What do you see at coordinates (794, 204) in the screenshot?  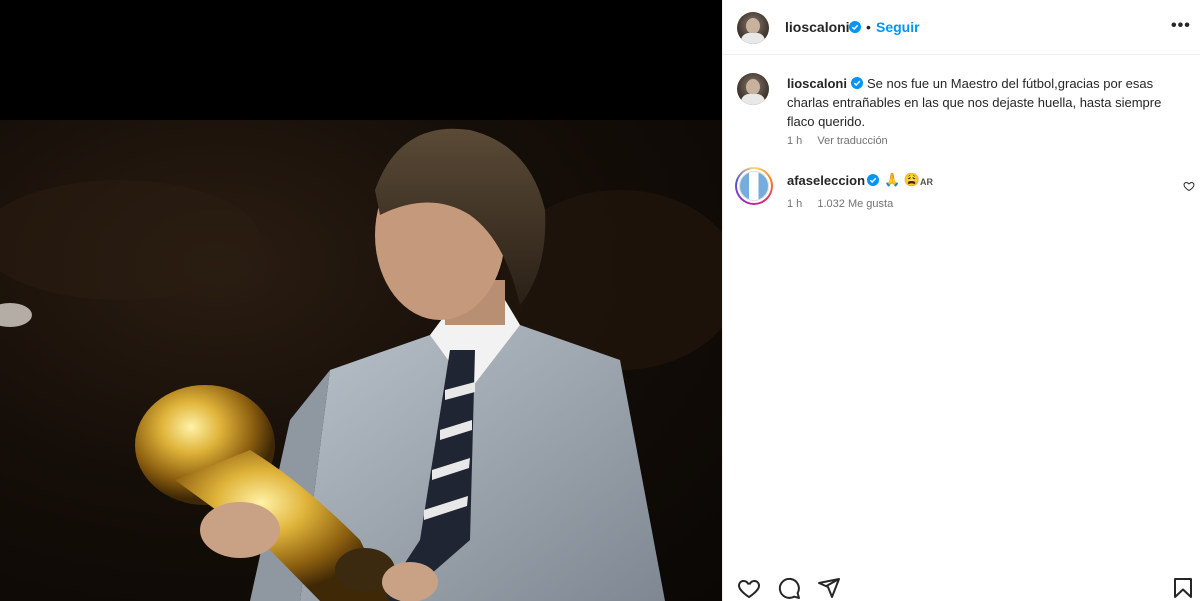 I see `comment-time: 1 h` at bounding box center [794, 204].